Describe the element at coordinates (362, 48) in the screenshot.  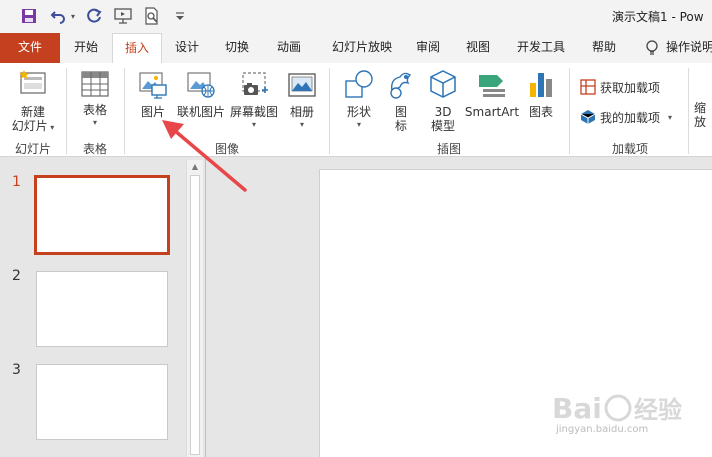
I see `tab-slideshow: 幻灯片放映` at that location.